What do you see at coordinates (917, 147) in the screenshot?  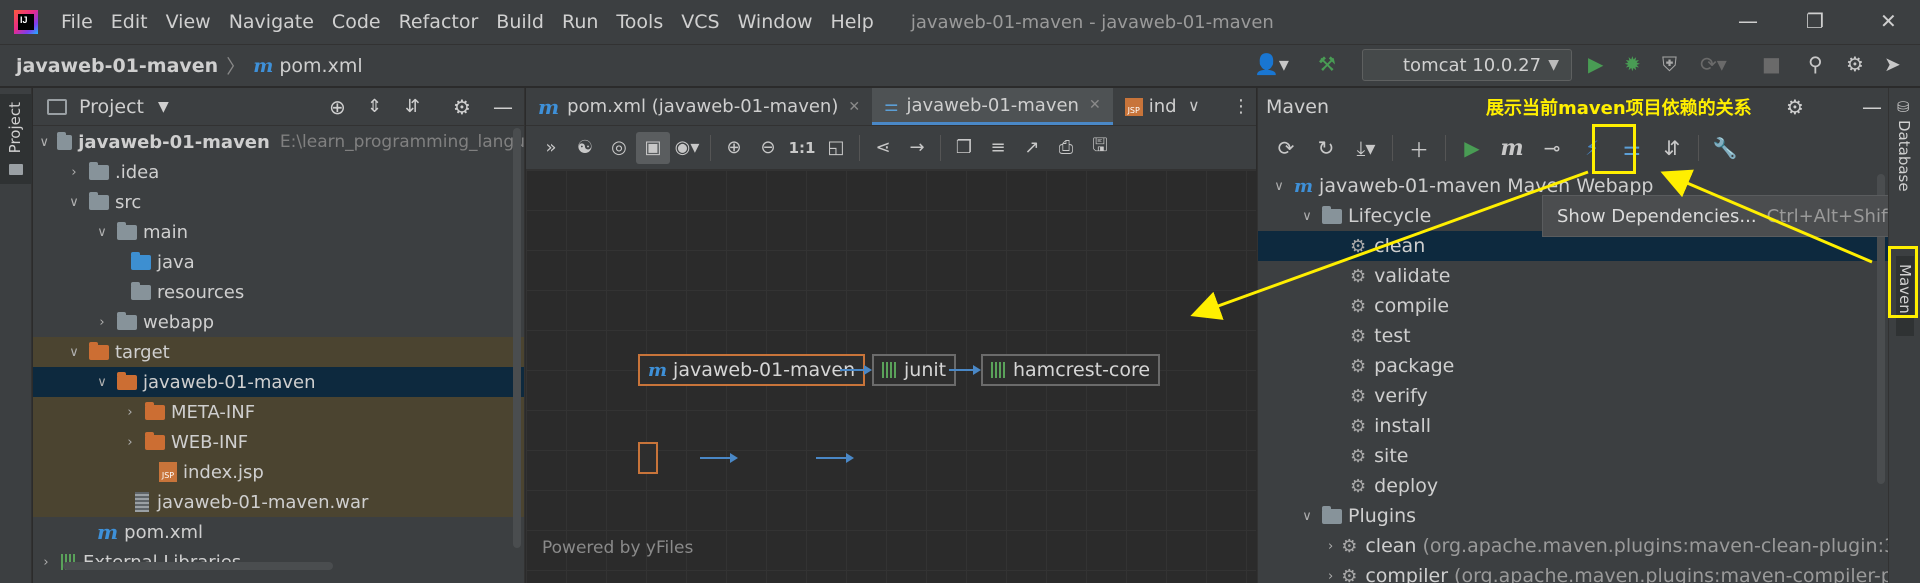 I see `route-edges-icon: →` at bounding box center [917, 147].